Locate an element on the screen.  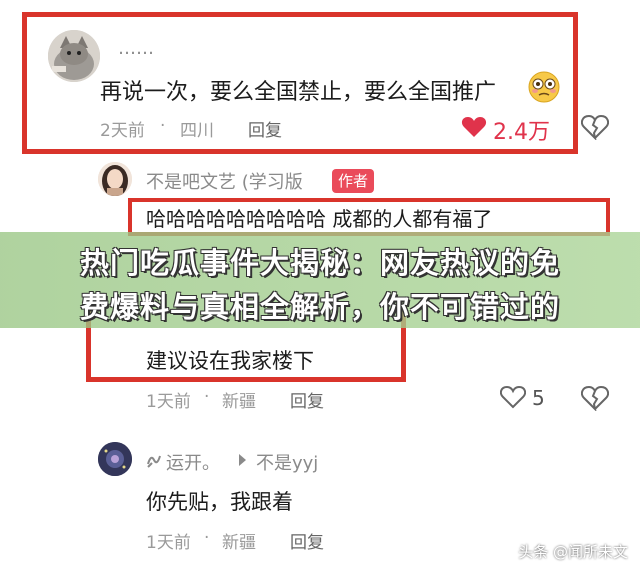
author-avatar is located at coordinates (115, 179).